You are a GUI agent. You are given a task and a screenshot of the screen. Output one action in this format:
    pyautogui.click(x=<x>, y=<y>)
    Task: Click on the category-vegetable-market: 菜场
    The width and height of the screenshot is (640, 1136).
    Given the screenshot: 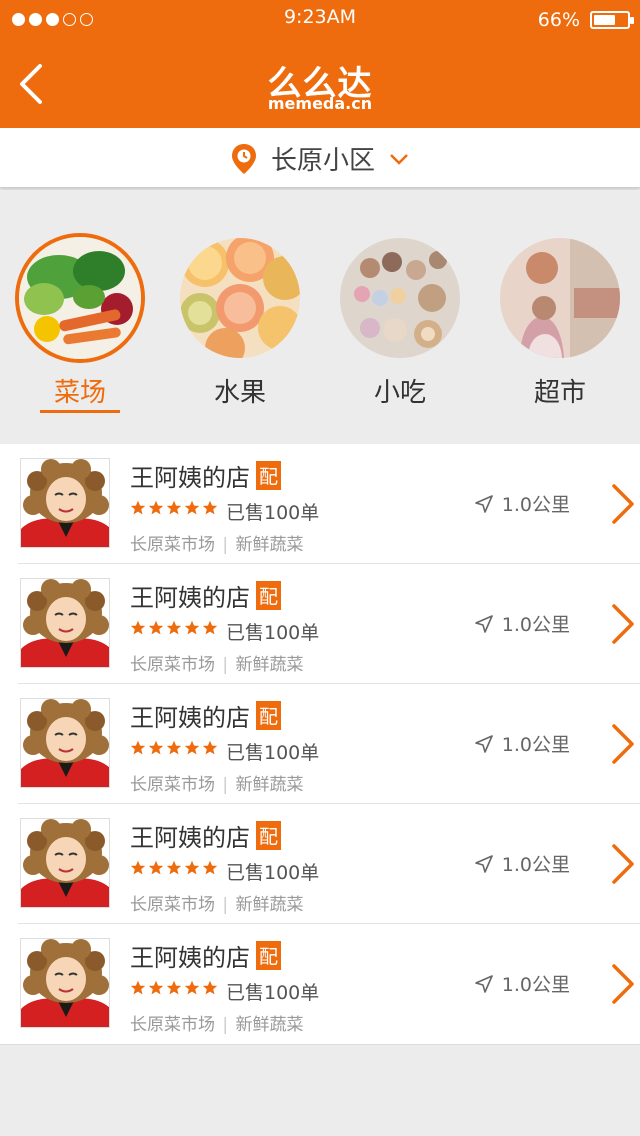 What is the action you would take?
    pyautogui.click(x=80, y=330)
    